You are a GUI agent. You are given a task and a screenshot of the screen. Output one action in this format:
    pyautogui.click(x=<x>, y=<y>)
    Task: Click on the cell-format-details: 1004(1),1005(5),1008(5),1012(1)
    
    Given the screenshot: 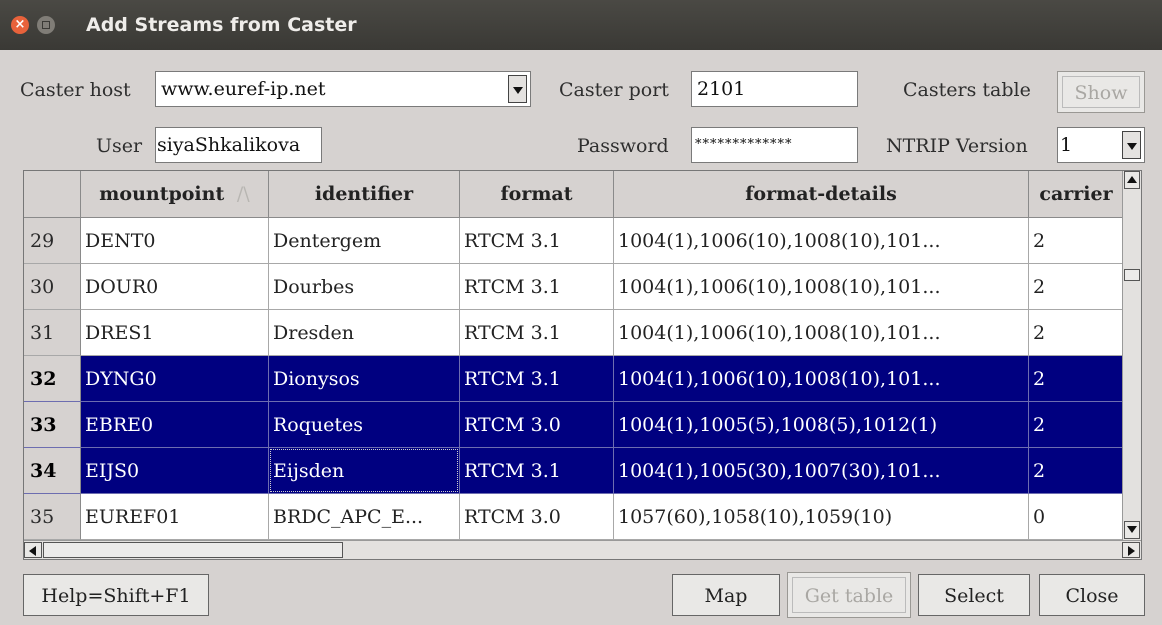 What is the action you would take?
    pyautogui.click(x=821, y=425)
    